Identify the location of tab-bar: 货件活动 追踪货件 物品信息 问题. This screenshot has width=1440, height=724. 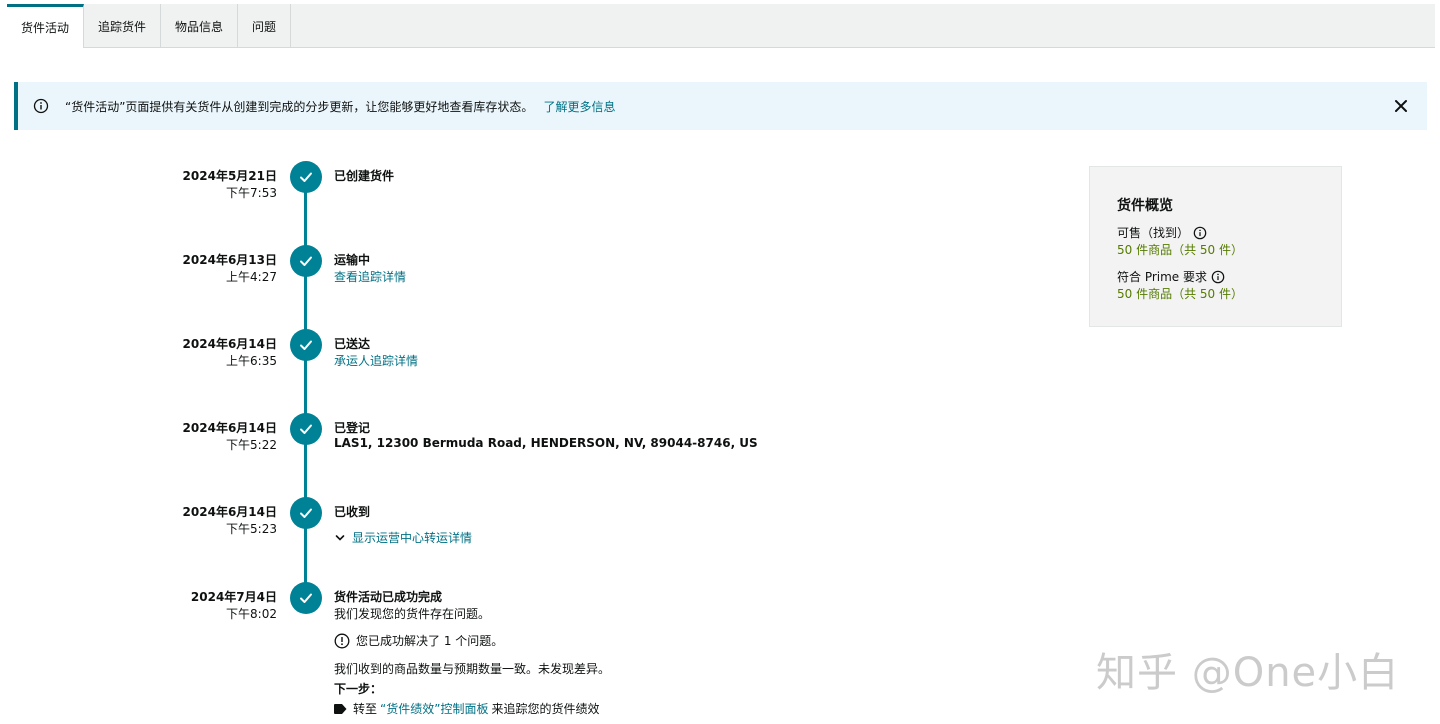
(721, 26).